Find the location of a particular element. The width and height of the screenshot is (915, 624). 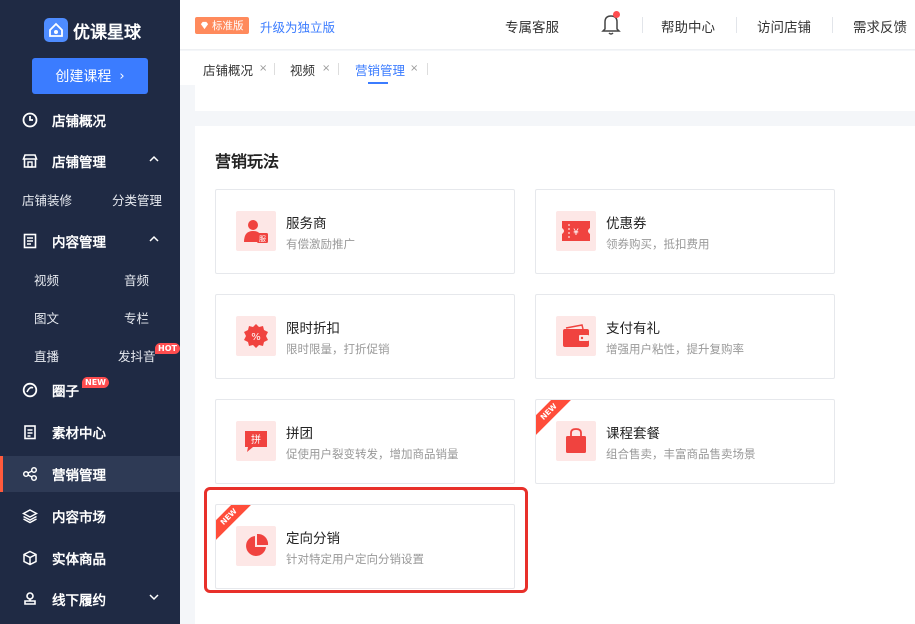

card-description: 限时限量，打折促销 is located at coordinates (338, 349).